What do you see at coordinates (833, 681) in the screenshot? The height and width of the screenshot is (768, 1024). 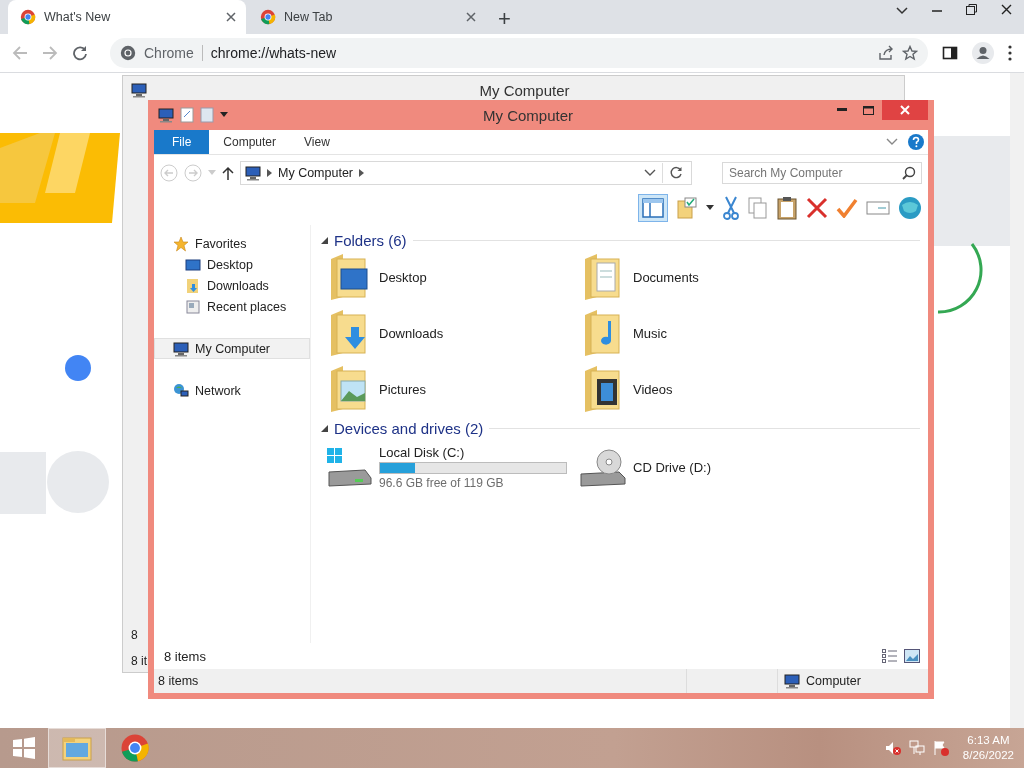 I see `status-location: Computer` at bounding box center [833, 681].